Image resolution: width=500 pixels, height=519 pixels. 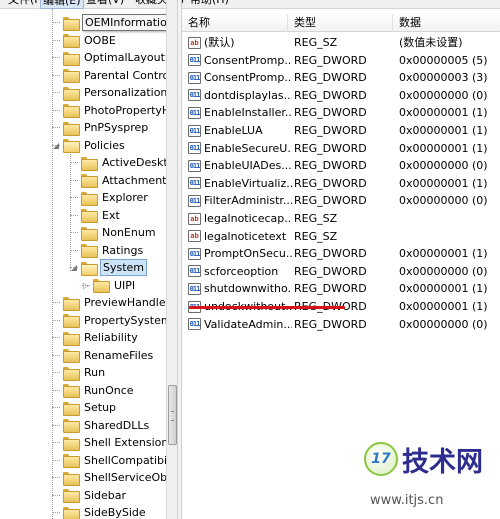 What do you see at coordinates (100, 511) in the screenshot?
I see `tree-node: SideBySide` at bounding box center [100, 511].